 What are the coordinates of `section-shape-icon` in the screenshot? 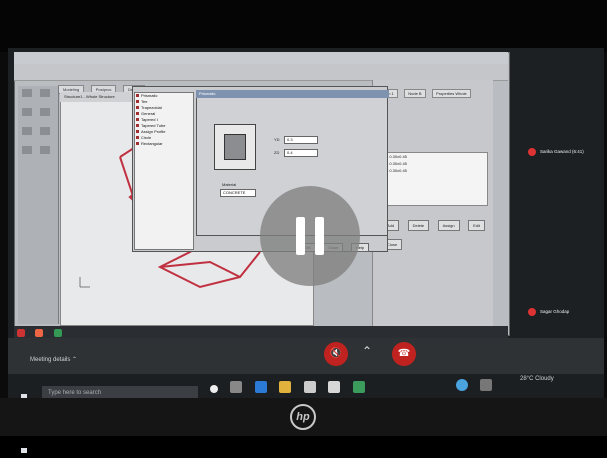 It's located at (235, 147).